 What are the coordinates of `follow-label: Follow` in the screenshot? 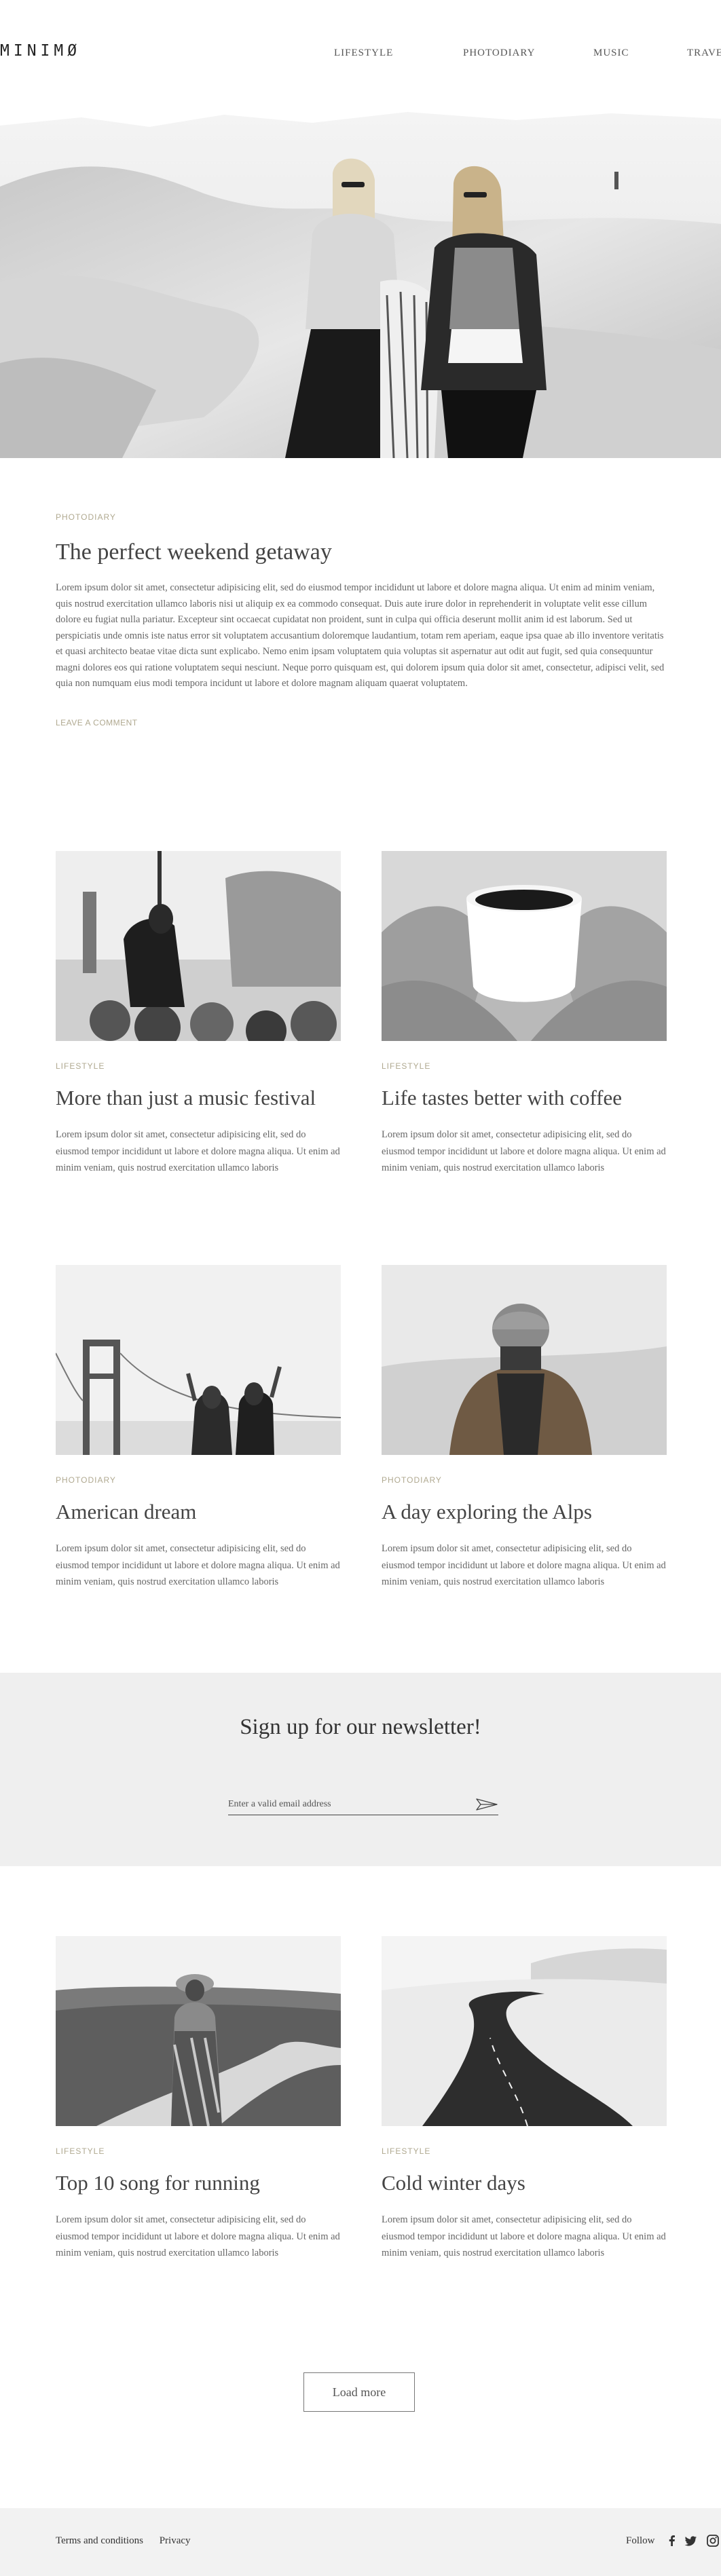 It's located at (640, 2540).